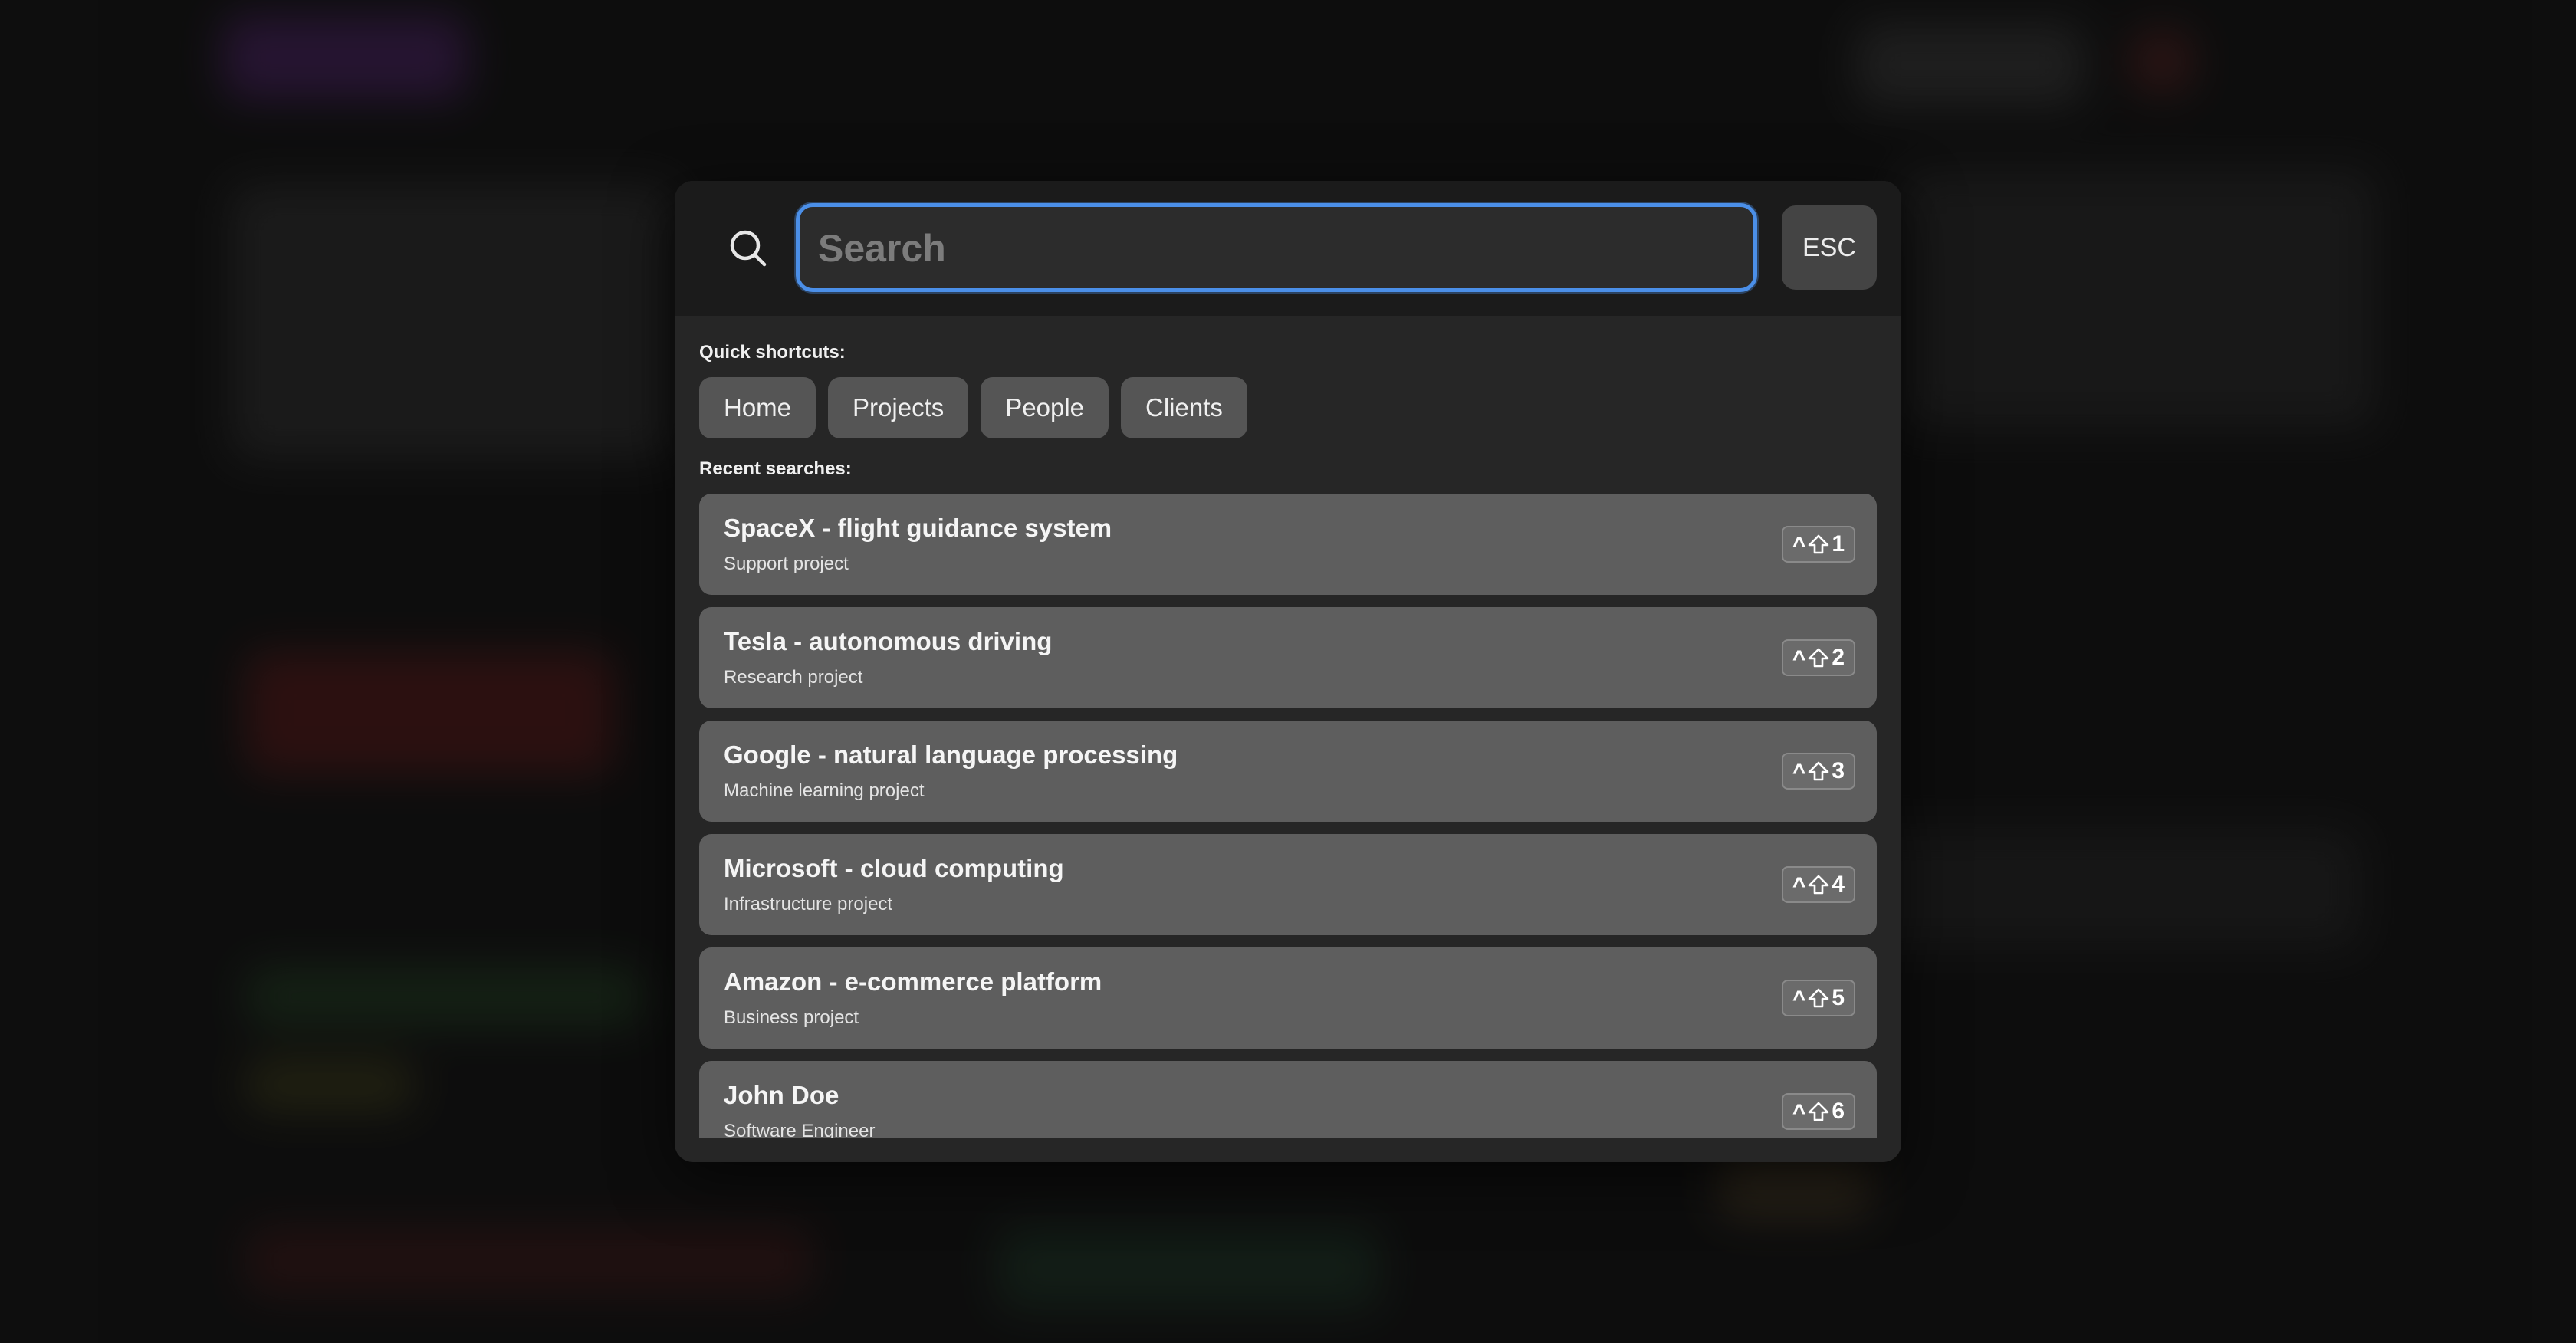 The image size is (2576, 1343). Describe the element at coordinates (889, 641) in the screenshot. I see `recent-search-title: Tesla - autonomous driving` at that location.